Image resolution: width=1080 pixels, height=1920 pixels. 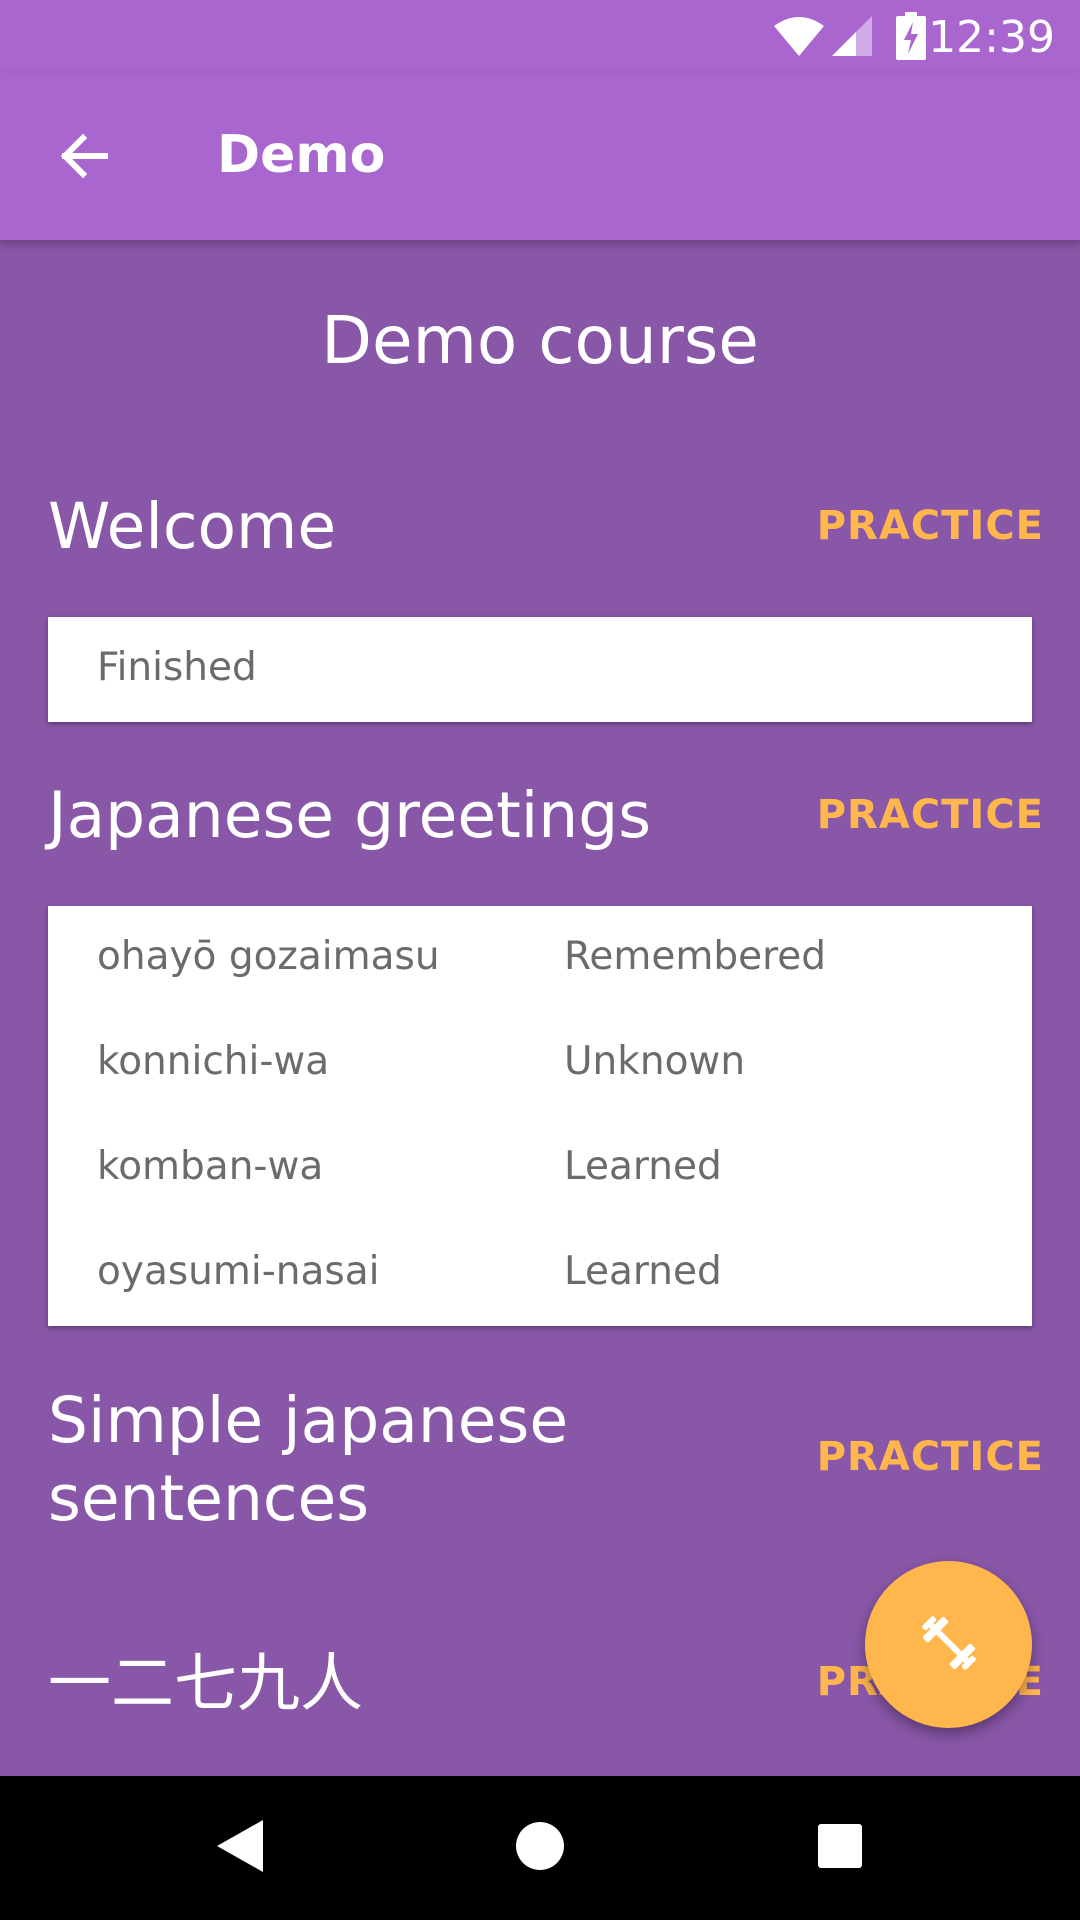 What do you see at coordinates (301, 155) in the screenshot?
I see `app-title: Demo` at bounding box center [301, 155].